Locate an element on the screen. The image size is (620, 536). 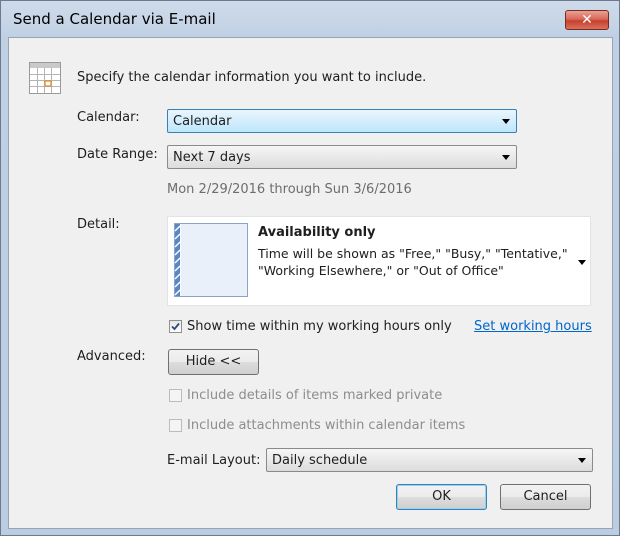
ok-button: OK is located at coordinates (441, 497).